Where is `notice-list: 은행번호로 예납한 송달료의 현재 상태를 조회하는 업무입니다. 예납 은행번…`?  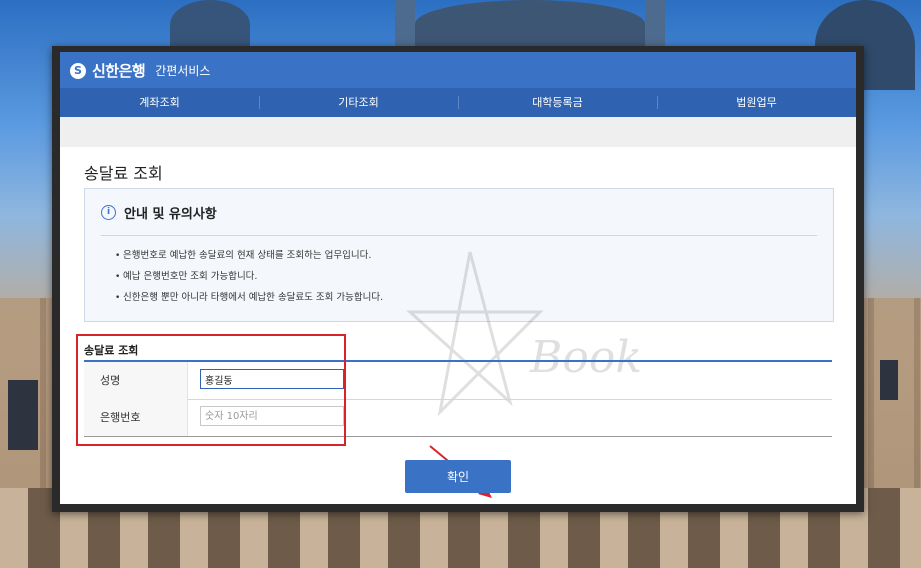 notice-list: 은행번호로 예납한 송달료의 현재 상태를 조회하는 업무입니다. 예납 은행번… is located at coordinates (249, 280).